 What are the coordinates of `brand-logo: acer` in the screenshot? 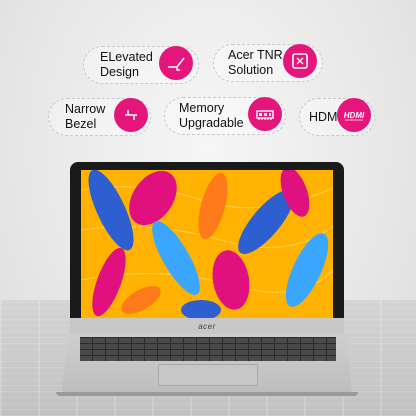 It's located at (207, 326).